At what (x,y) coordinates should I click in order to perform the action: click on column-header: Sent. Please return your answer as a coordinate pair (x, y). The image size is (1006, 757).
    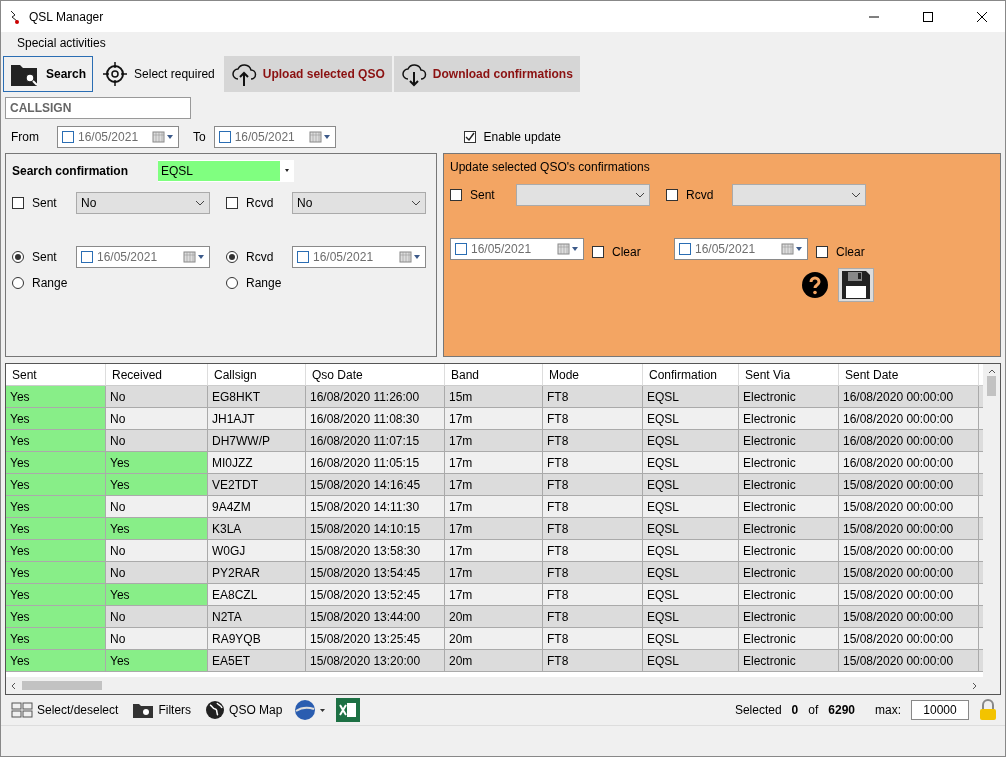
    Looking at the image, I should click on (56, 375).